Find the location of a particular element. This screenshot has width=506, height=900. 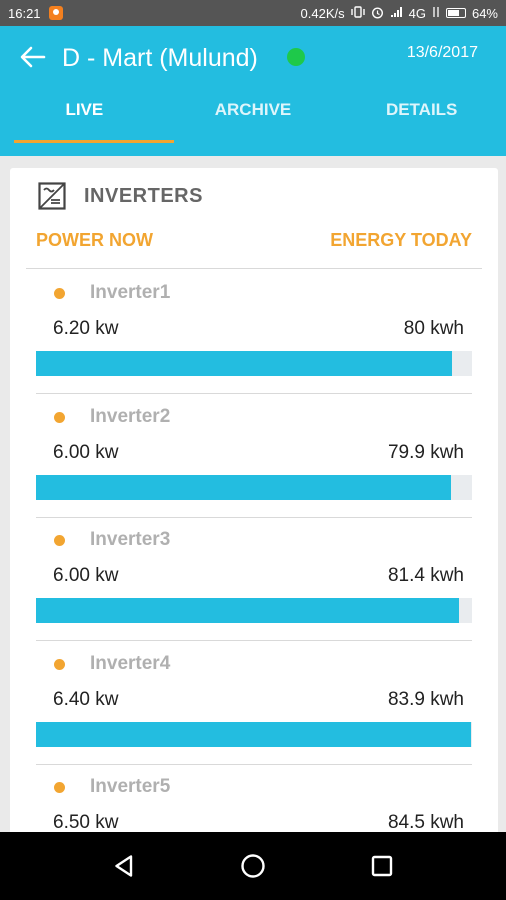

tab-details: DETAILS is located at coordinates (421, 119).